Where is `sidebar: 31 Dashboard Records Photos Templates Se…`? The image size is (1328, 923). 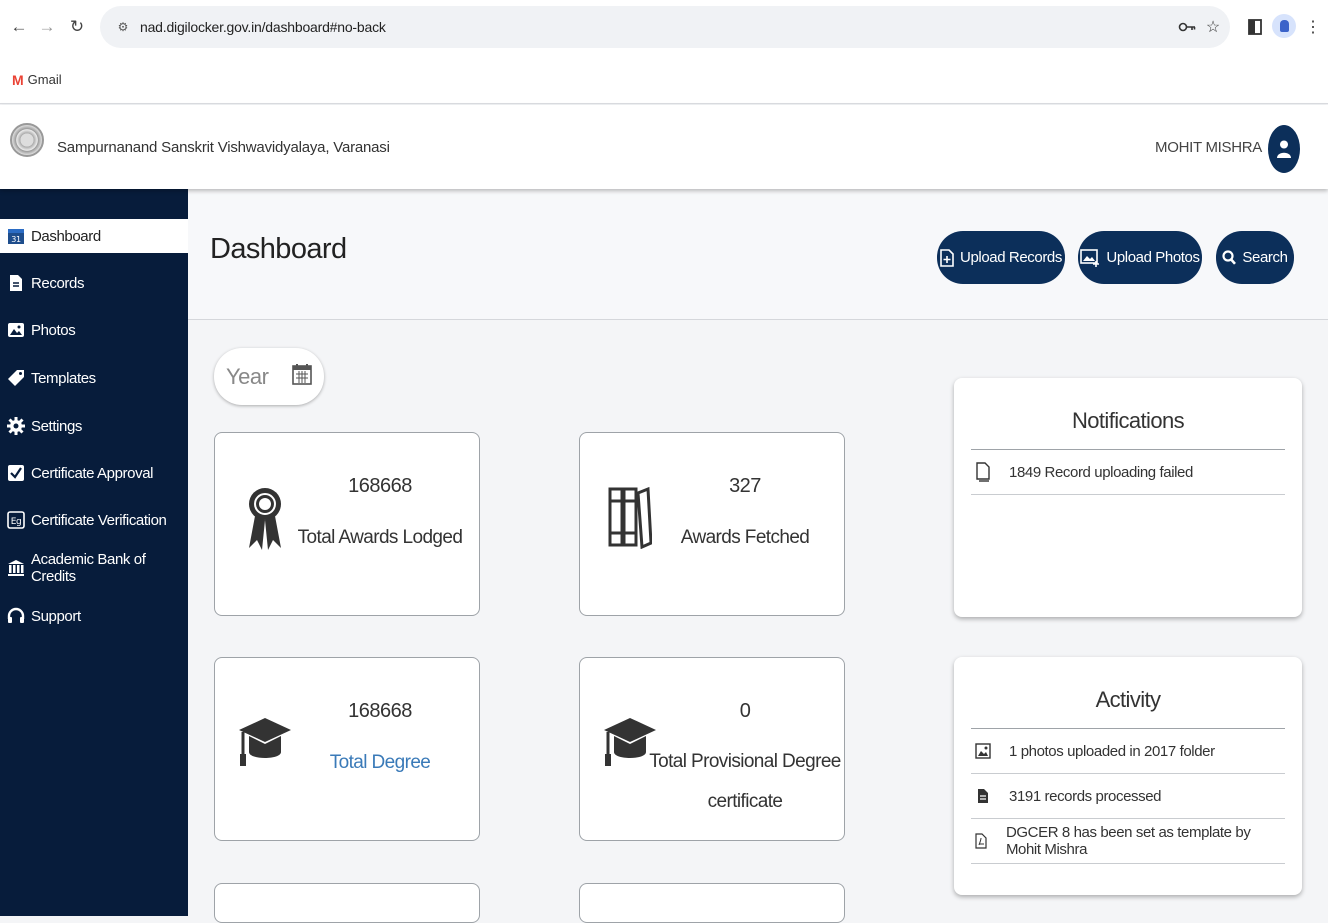
sidebar: 31 Dashboard Records Photos Templates Se… is located at coordinates (94, 552).